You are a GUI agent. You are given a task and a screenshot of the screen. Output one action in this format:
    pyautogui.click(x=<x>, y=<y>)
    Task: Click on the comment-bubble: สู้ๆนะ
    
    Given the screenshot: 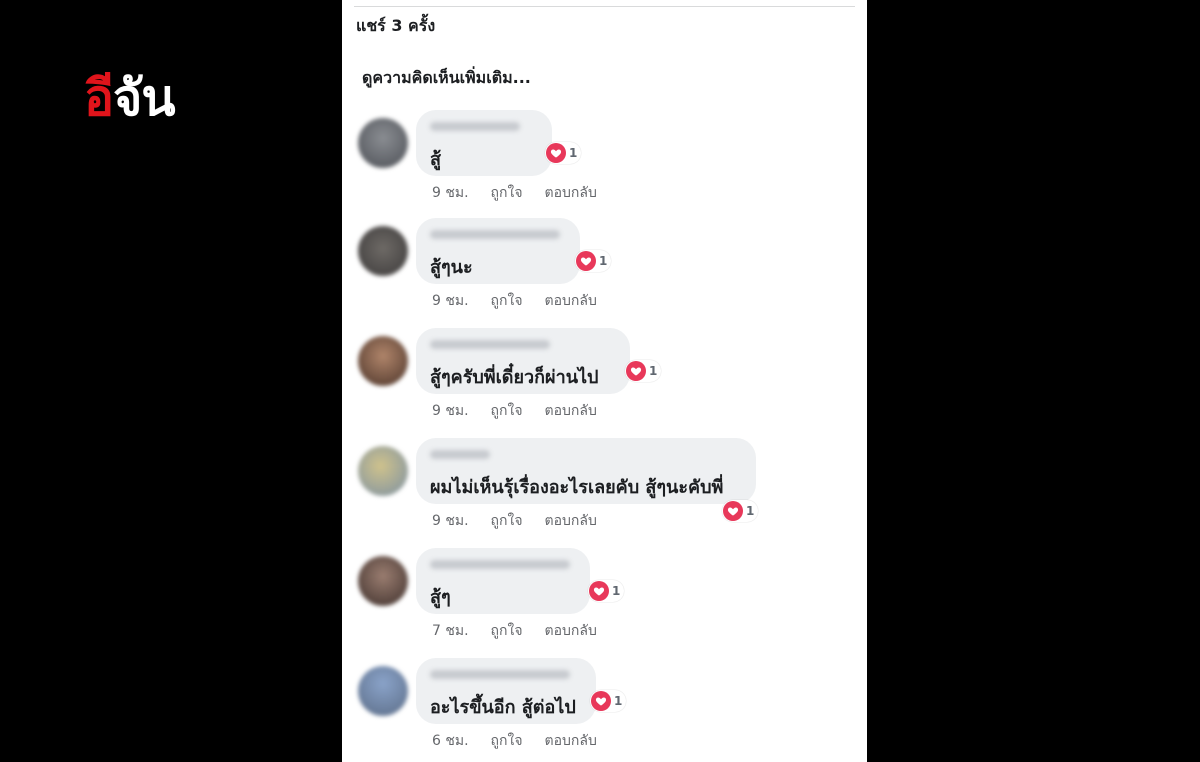 What is the action you would take?
    pyautogui.click(x=498, y=251)
    